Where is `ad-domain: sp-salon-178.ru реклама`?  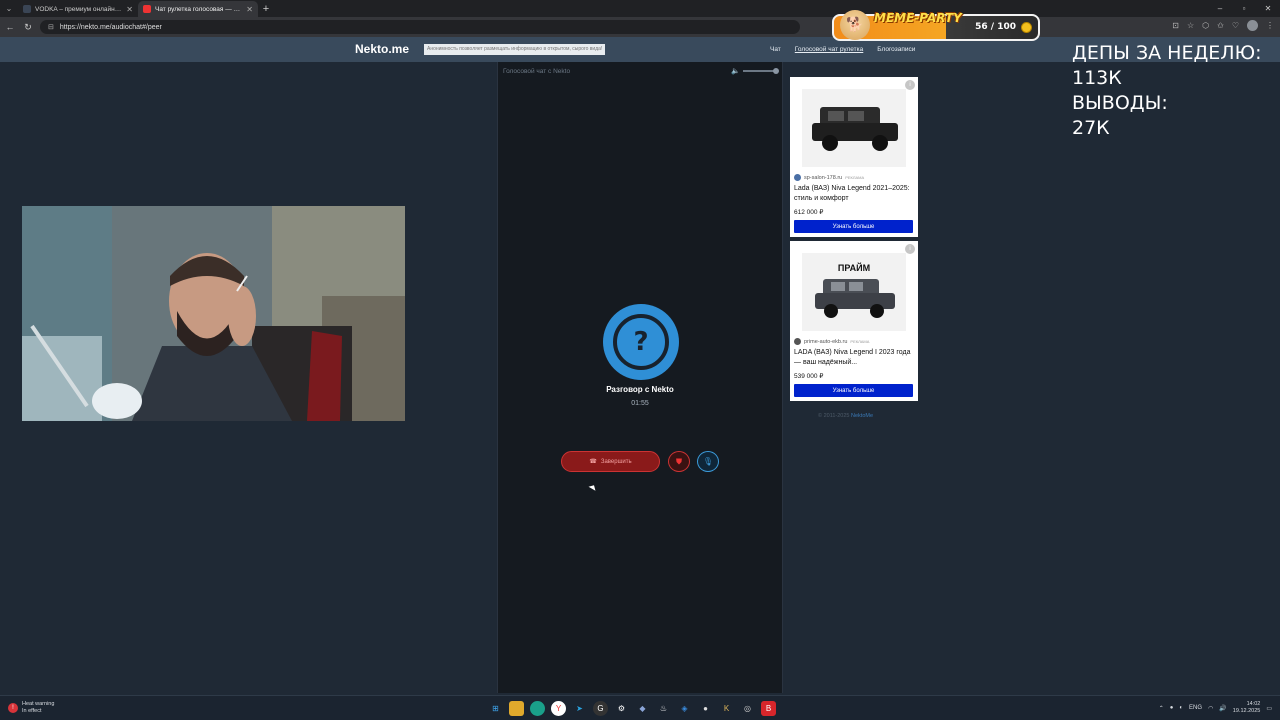
ad-domain: sp-salon-178.ru реклама is located at coordinates (829, 177).